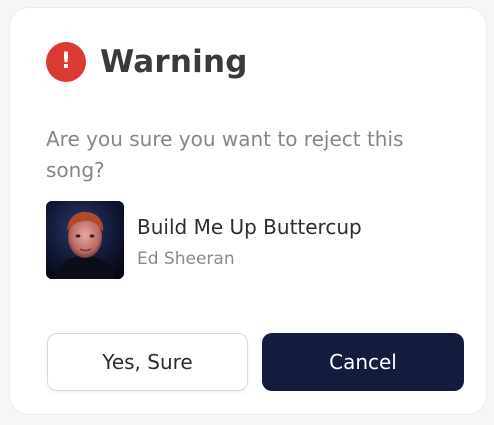 The image size is (494, 425). Describe the element at coordinates (249, 227) in the screenshot. I see `song-title: Build Me Up Buttercup` at that location.